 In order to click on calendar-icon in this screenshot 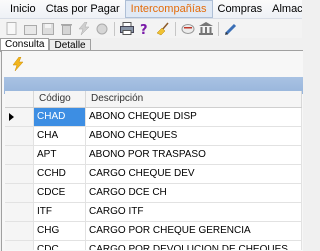, I will do `click(188, 29)`.